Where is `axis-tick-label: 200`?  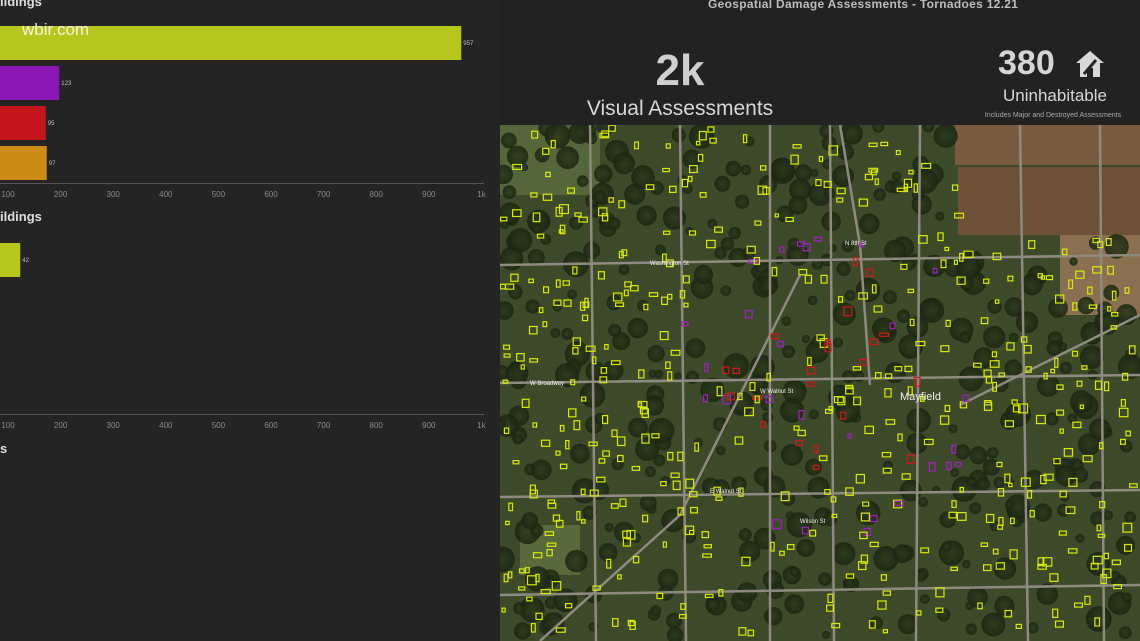 axis-tick-label: 200 is located at coordinates (60, 194).